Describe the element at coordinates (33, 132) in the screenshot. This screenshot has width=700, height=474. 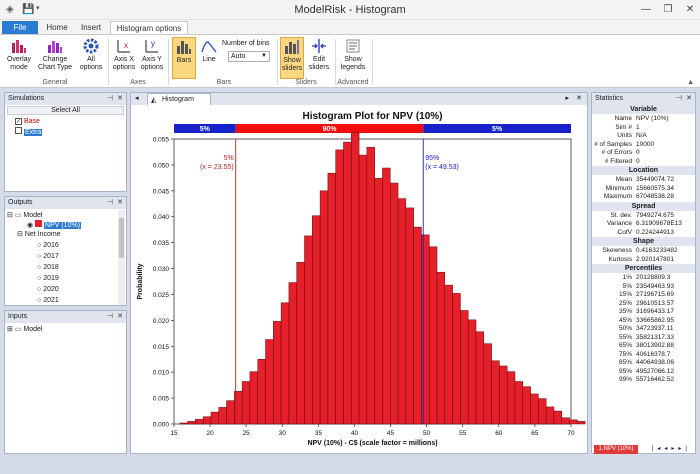
I see `simulation-label: Extra` at that location.